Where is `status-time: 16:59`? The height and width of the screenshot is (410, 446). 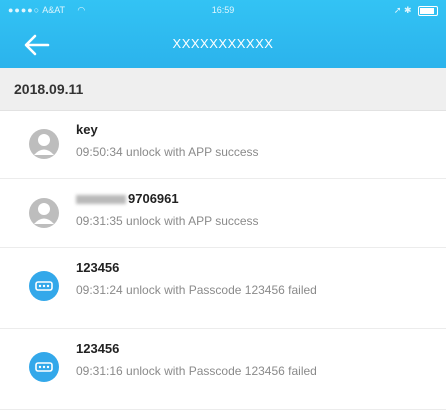
status-time: 16:59 is located at coordinates (223, 10).